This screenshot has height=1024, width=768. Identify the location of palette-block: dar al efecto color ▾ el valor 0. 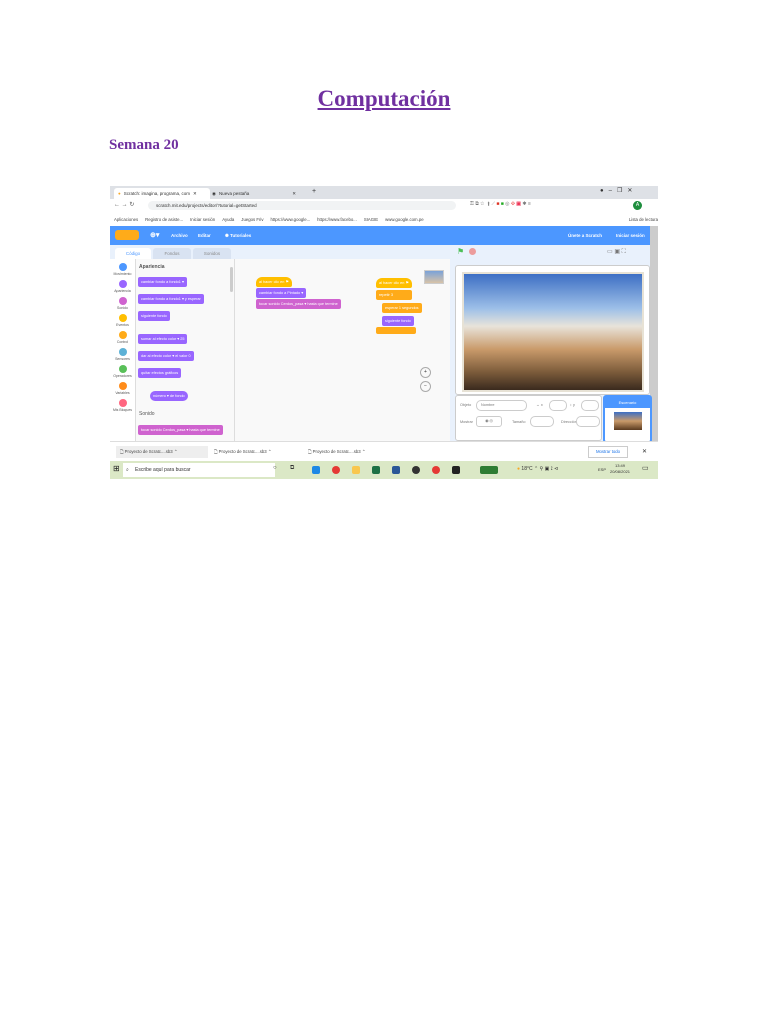
(166, 356).